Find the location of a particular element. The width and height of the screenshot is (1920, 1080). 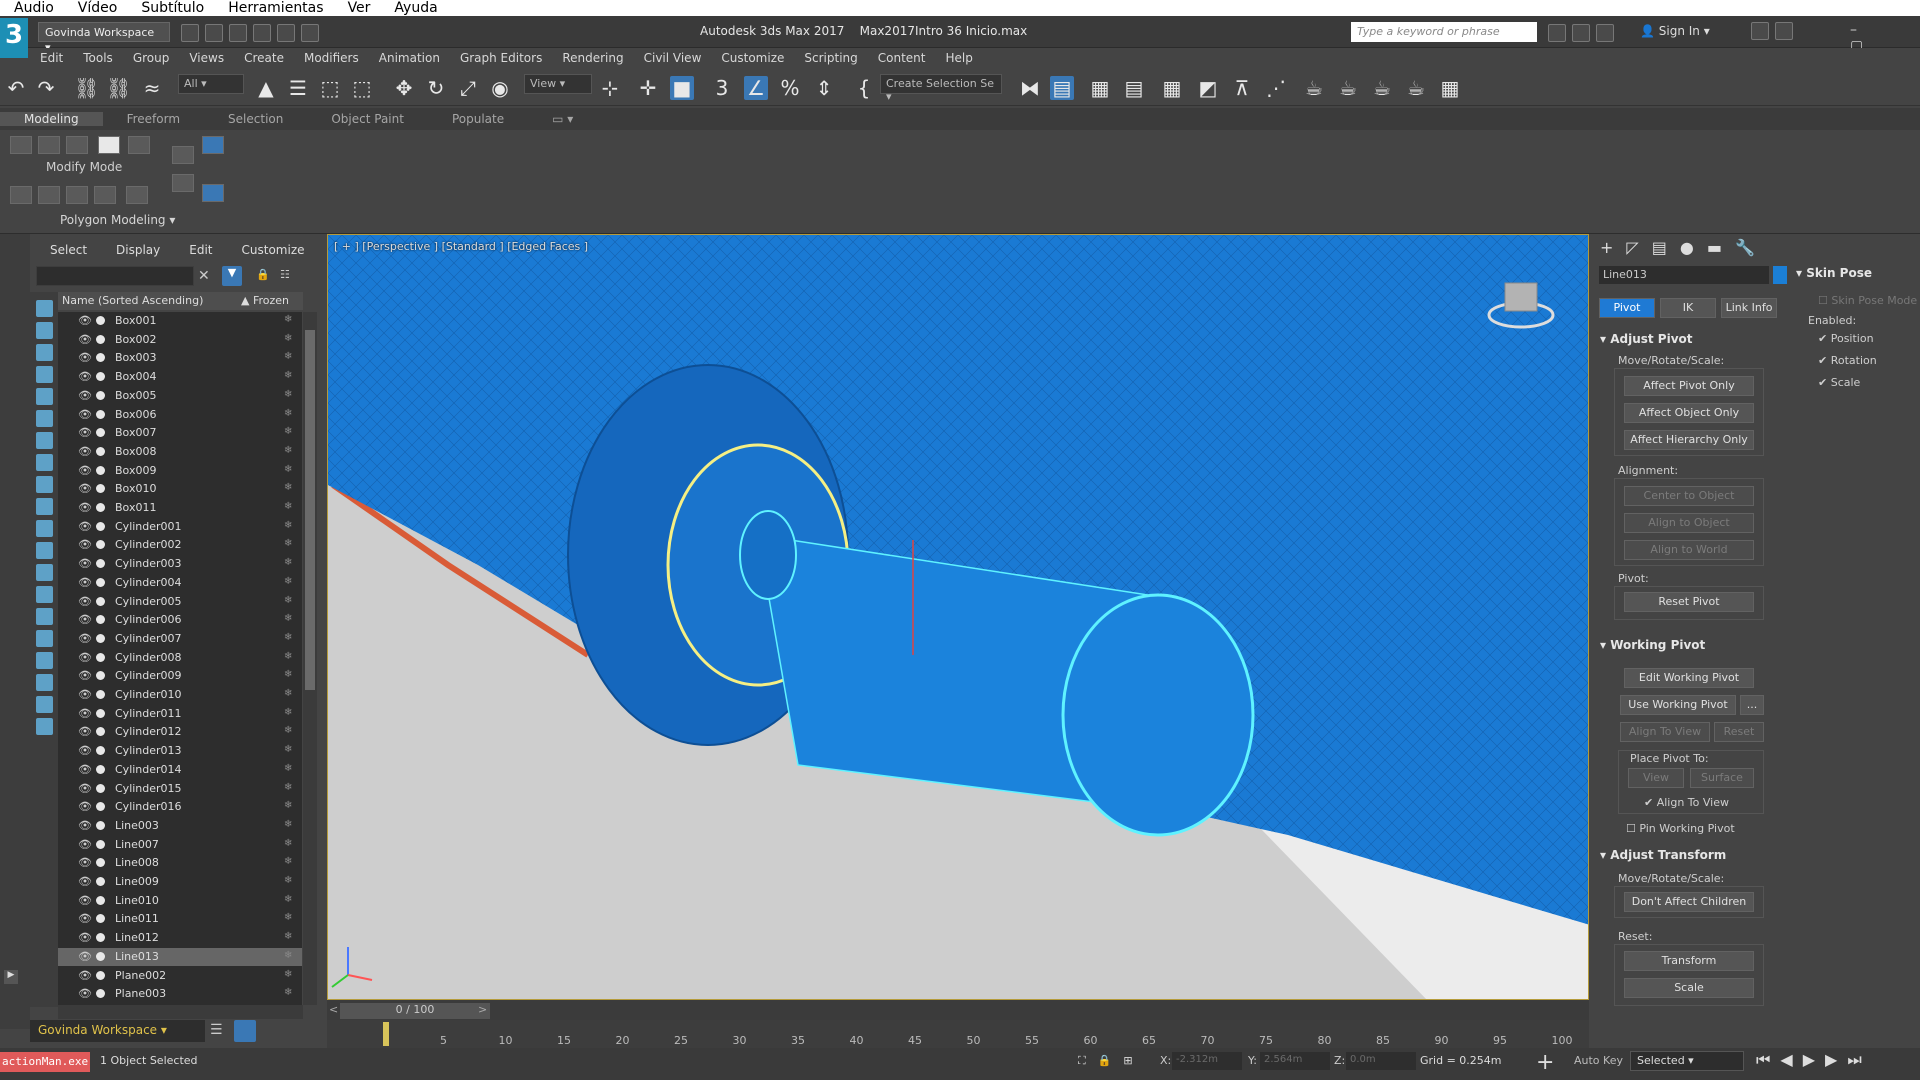

scene-list-item: 👁 Box006 ❄ is located at coordinates (180, 415).